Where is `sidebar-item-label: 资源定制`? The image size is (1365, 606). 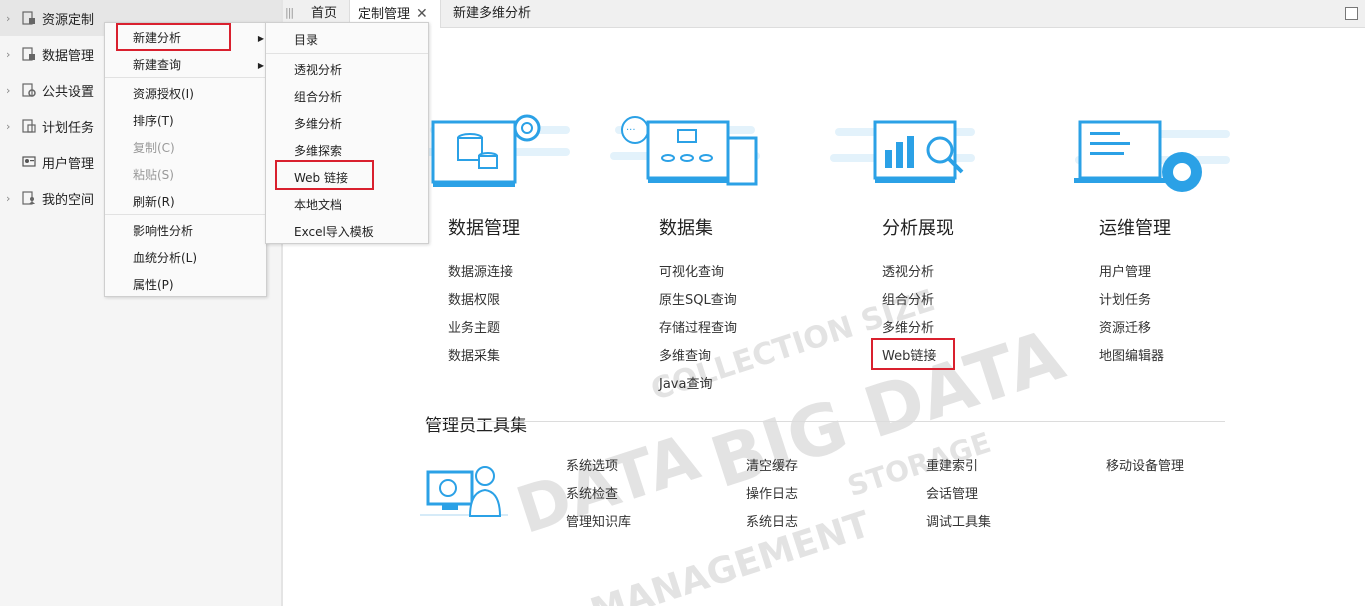
sidebar-item-label: 资源定制 is located at coordinates (68, 20).